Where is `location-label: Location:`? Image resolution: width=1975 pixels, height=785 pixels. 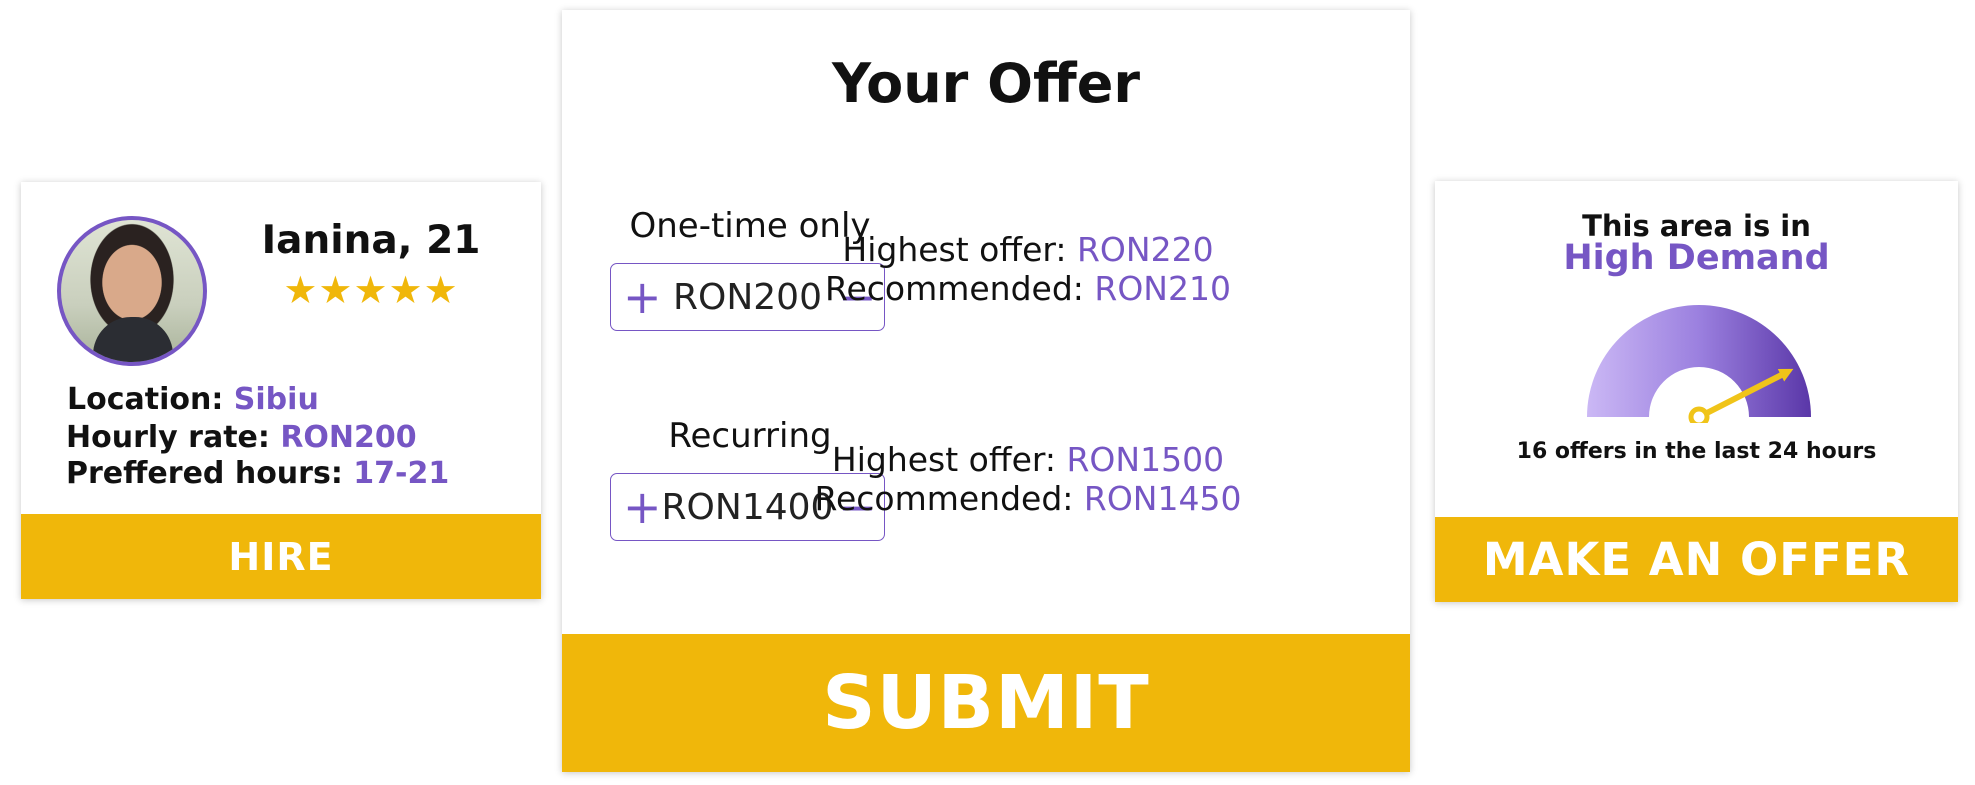 location-label: Location: is located at coordinates (150, 399).